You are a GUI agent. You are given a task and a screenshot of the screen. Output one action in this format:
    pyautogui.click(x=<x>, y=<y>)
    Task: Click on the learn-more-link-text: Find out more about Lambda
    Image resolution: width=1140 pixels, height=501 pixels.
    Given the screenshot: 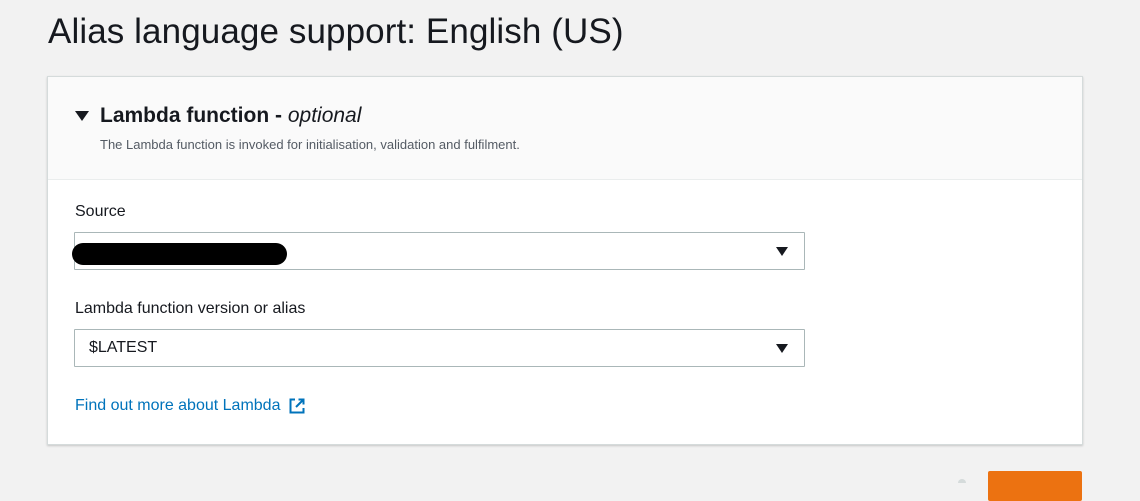 What is the action you would take?
    pyautogui.click(x=178, y=405)
    